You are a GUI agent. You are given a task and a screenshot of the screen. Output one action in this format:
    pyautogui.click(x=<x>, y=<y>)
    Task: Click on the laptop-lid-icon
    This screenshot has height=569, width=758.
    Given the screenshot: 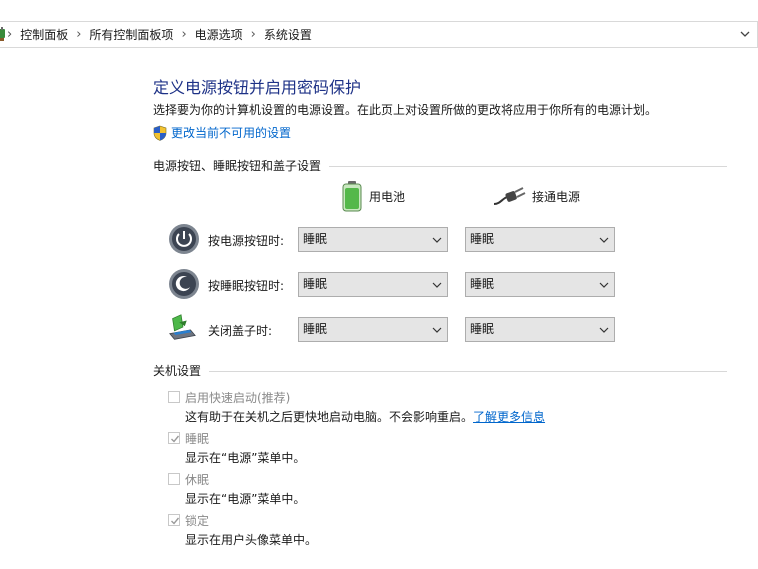 What is the action you would take?
    pyautogui.click(x=182, y=327)
    